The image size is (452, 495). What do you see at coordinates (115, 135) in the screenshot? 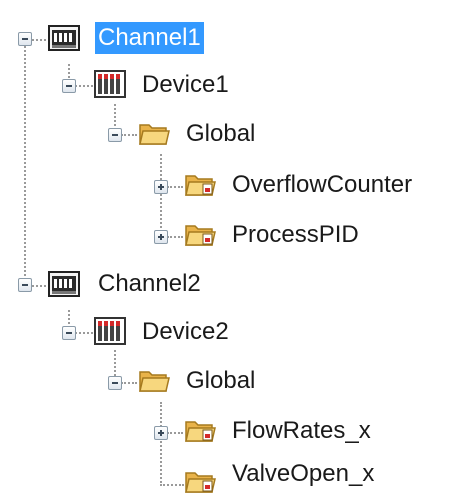
I see `global1-collapse-toggle` at bounding box center [115, 135].